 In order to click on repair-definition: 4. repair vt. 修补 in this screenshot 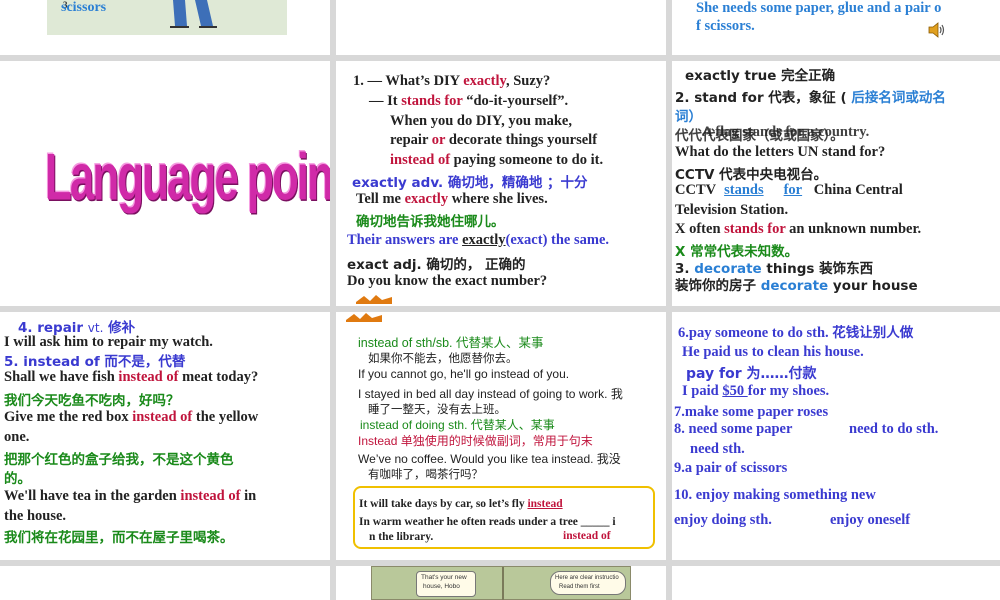, I will do `click(77, 328)`.